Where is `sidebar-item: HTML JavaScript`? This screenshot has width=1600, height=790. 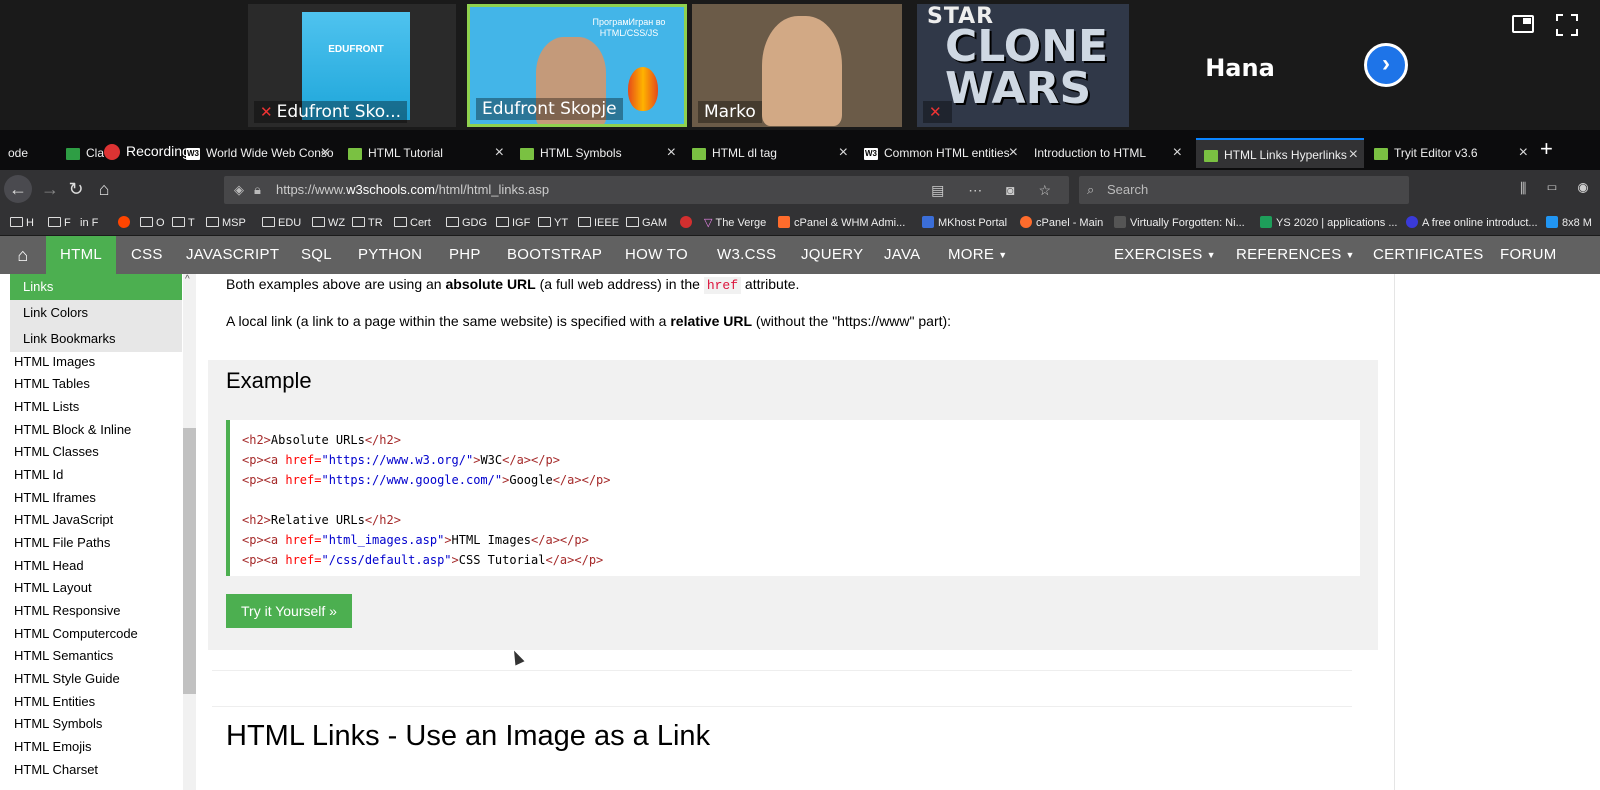
sidebar-item: HTML JavaScript is located at coordinates (63, 520).